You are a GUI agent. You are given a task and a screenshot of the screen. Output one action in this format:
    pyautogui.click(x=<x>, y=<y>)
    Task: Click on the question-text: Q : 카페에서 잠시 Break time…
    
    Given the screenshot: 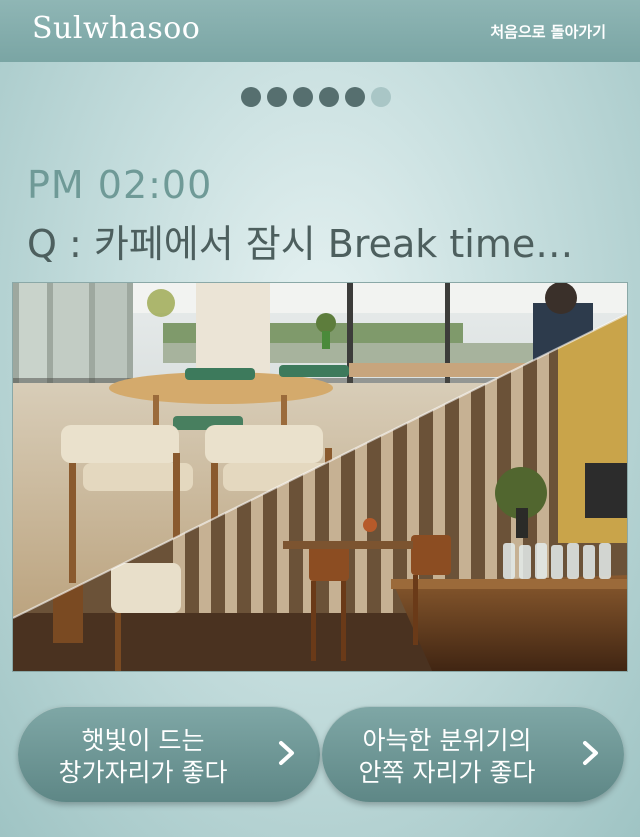 What is the action you would take?
    pyautogui.click(x=300, y=244)
    